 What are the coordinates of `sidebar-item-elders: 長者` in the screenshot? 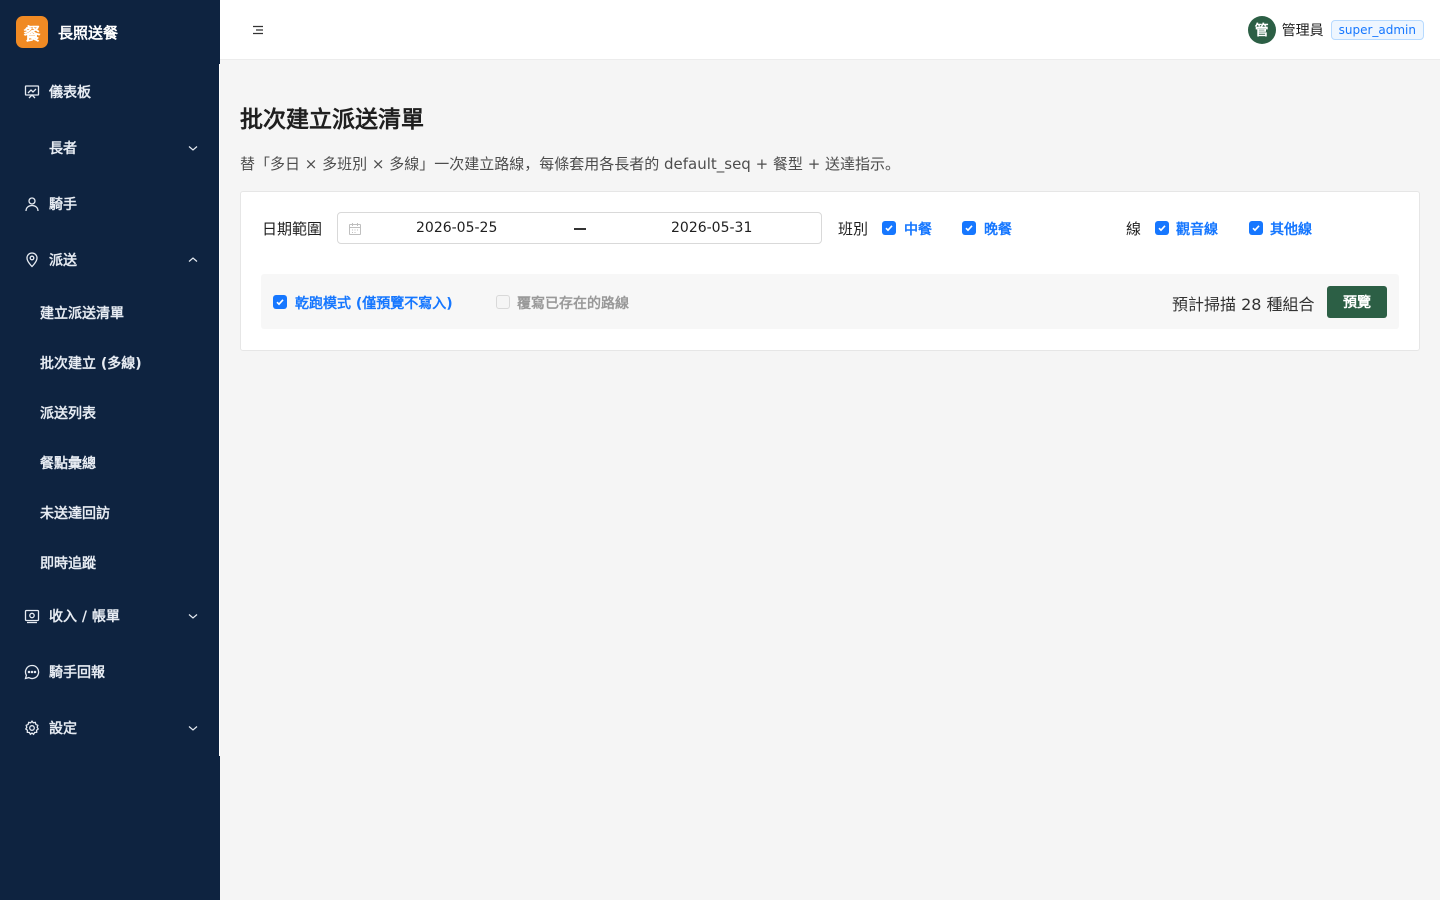 It's located at (110, 148).